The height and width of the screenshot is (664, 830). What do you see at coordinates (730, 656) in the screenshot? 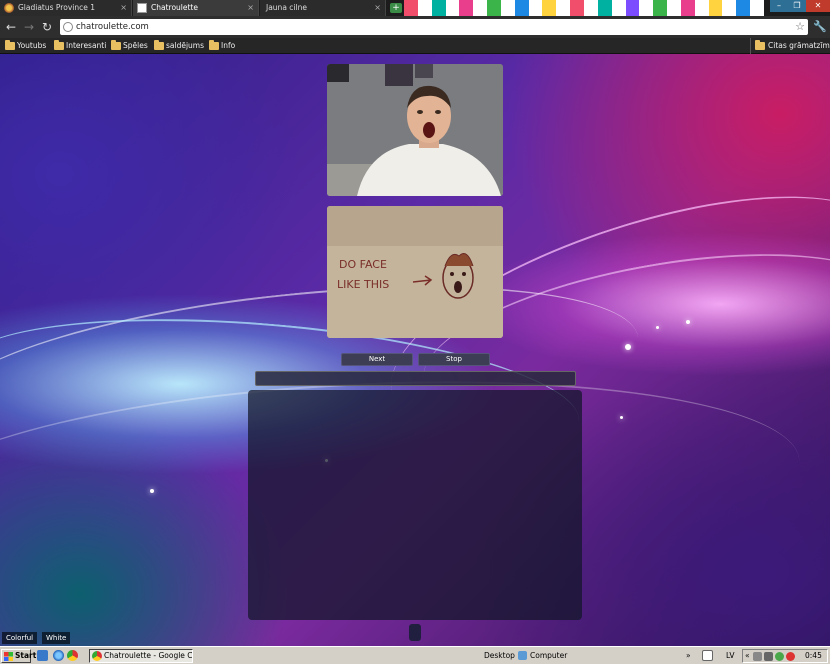
I see `language-indicator: LV` at bounding box center [730, 656].